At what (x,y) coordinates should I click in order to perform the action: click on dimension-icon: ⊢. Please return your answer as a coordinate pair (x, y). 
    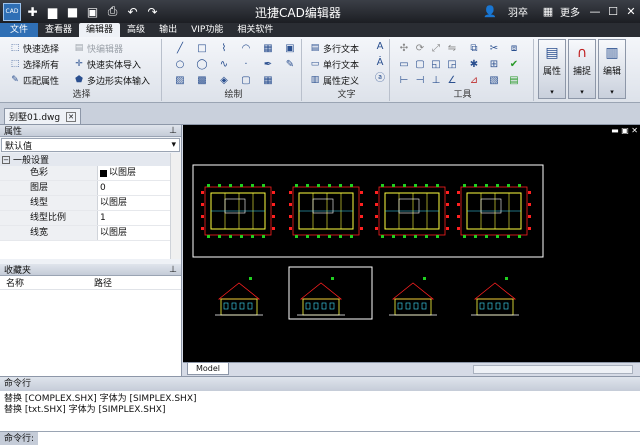
    Looking at the image, I should click on (404, 81).